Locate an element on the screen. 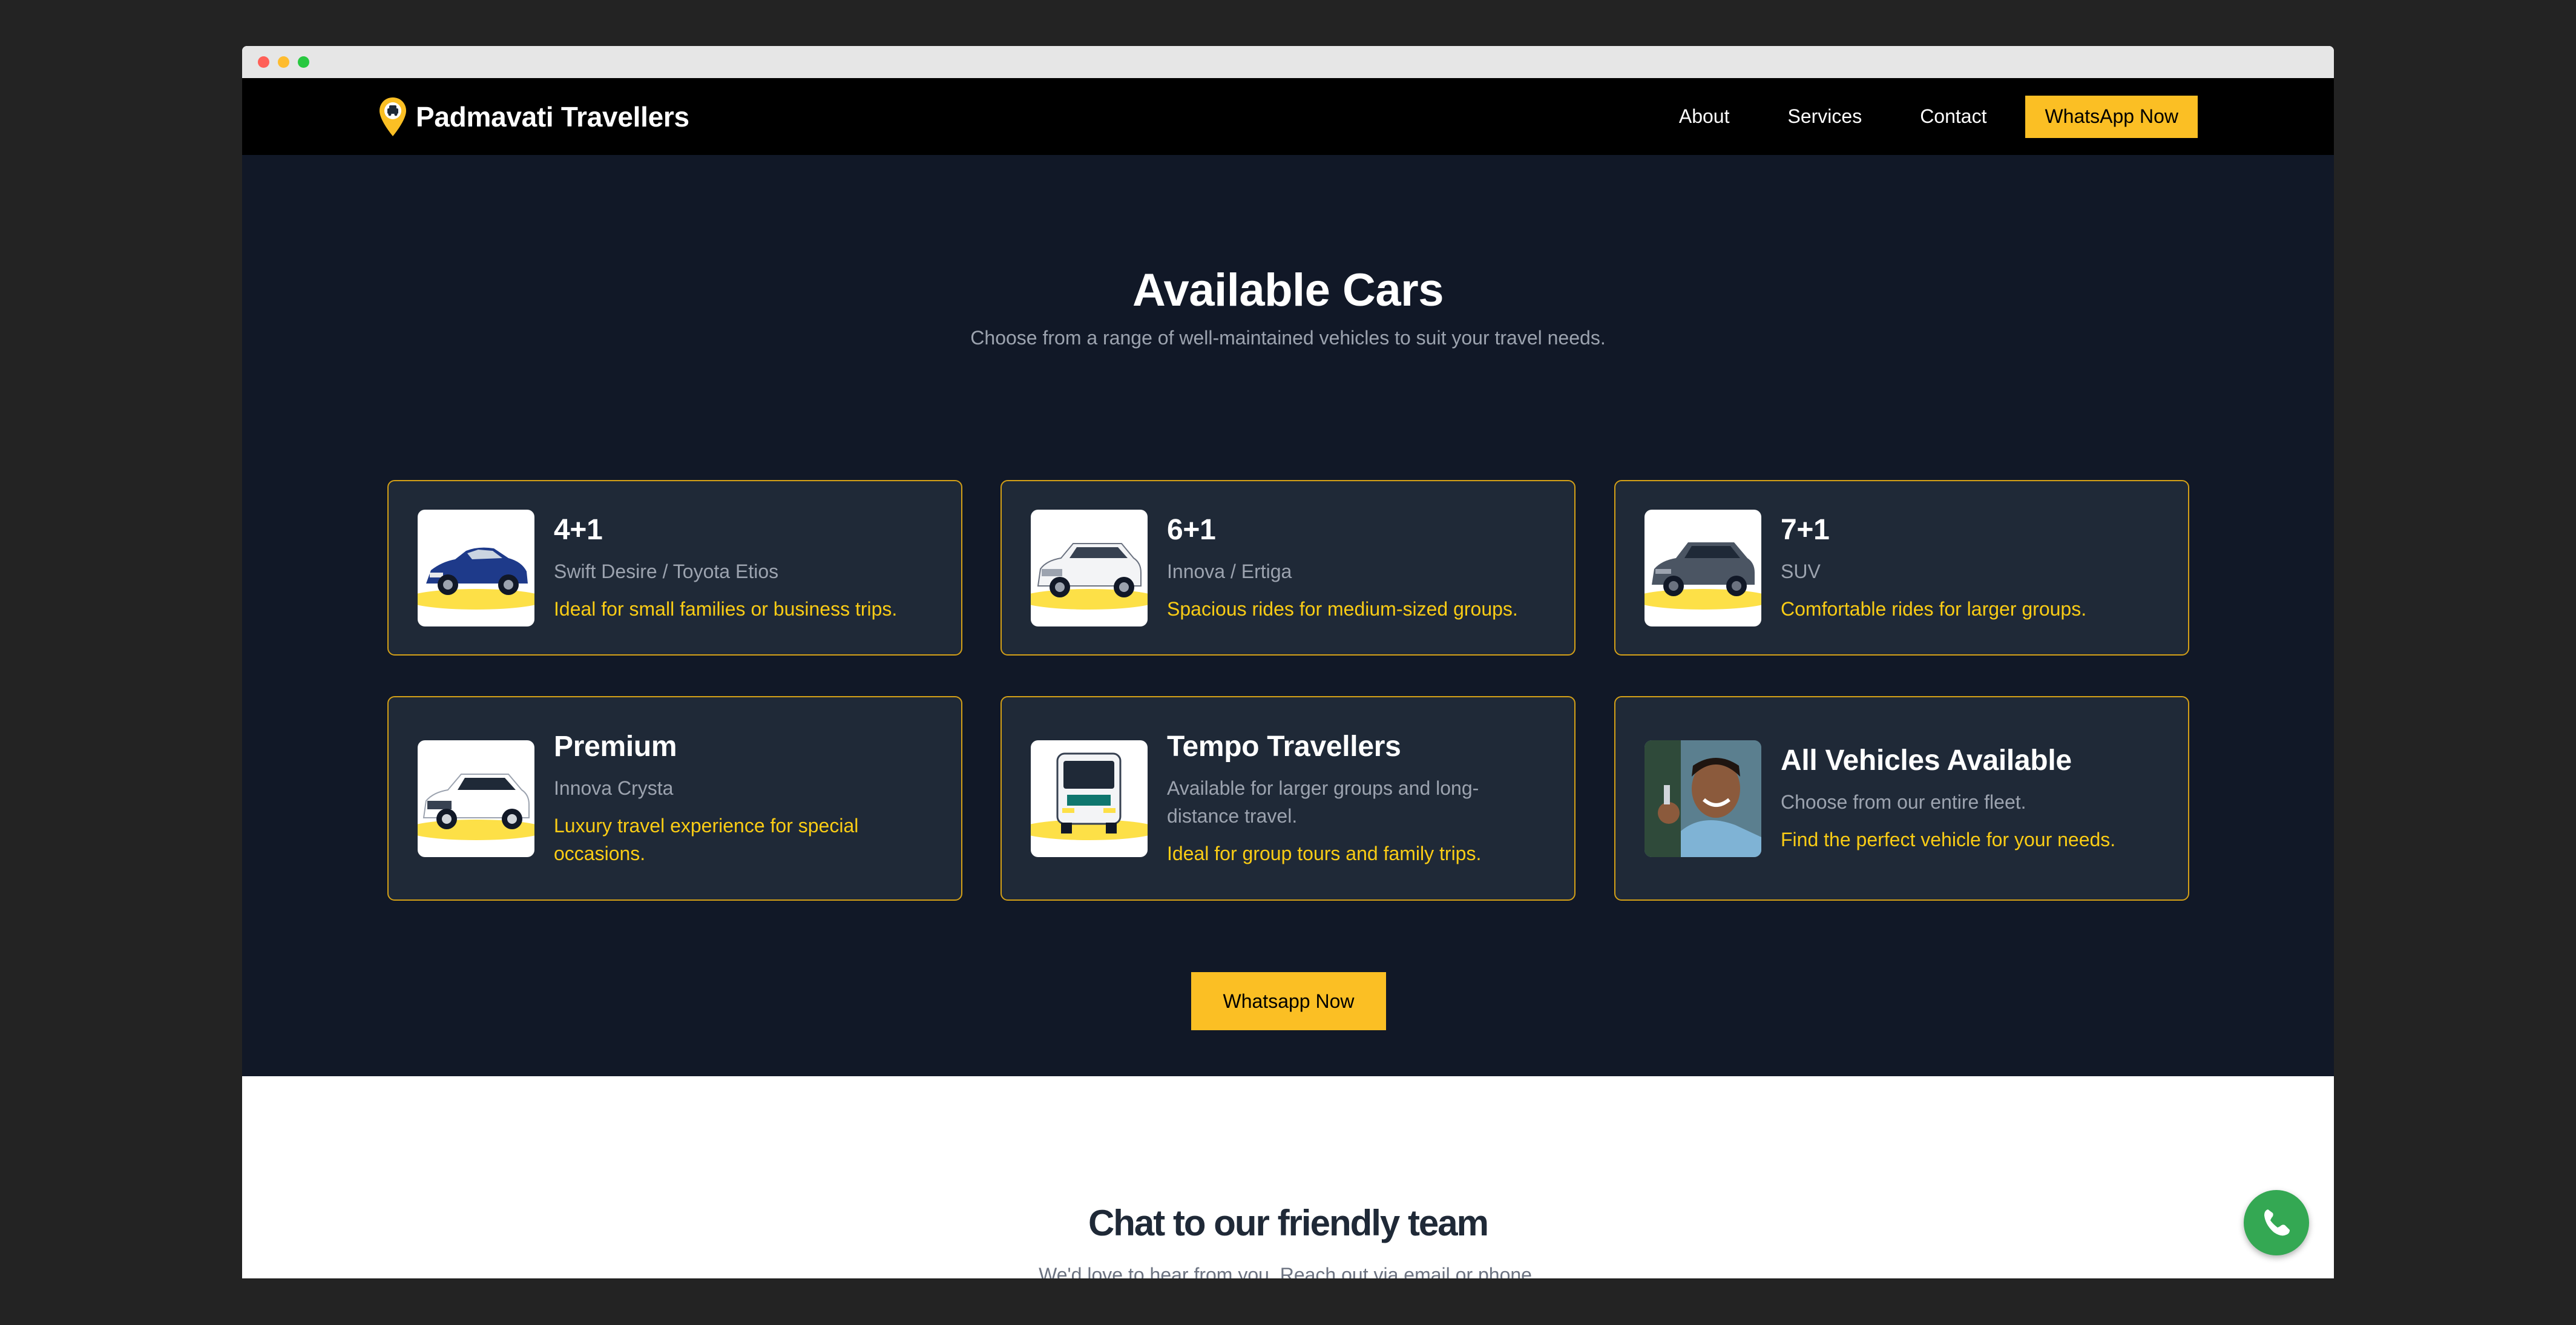 This screenshot has width=2576, height=1325. car-models: SUV is located at coordinates (1801, 571).